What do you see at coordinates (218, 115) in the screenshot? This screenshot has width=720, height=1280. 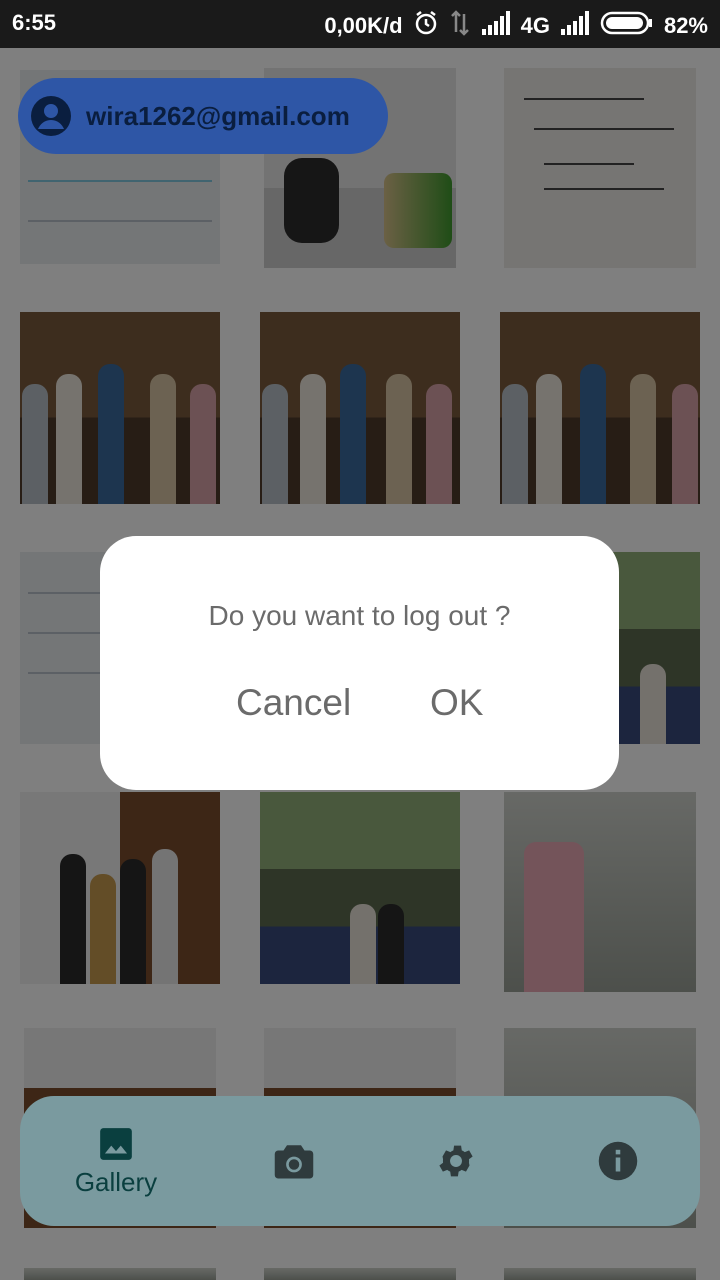 I see `account-email: wira1262@gmail.com` at bounding box center [218, 115].